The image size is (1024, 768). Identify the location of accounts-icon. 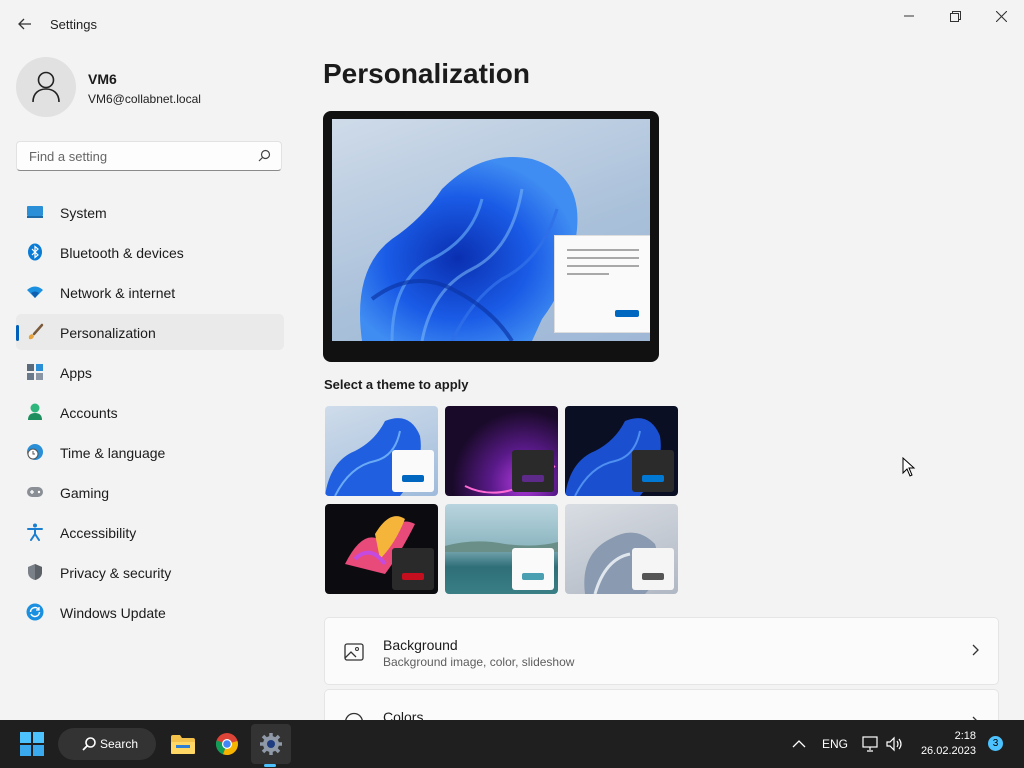
(35, 412).